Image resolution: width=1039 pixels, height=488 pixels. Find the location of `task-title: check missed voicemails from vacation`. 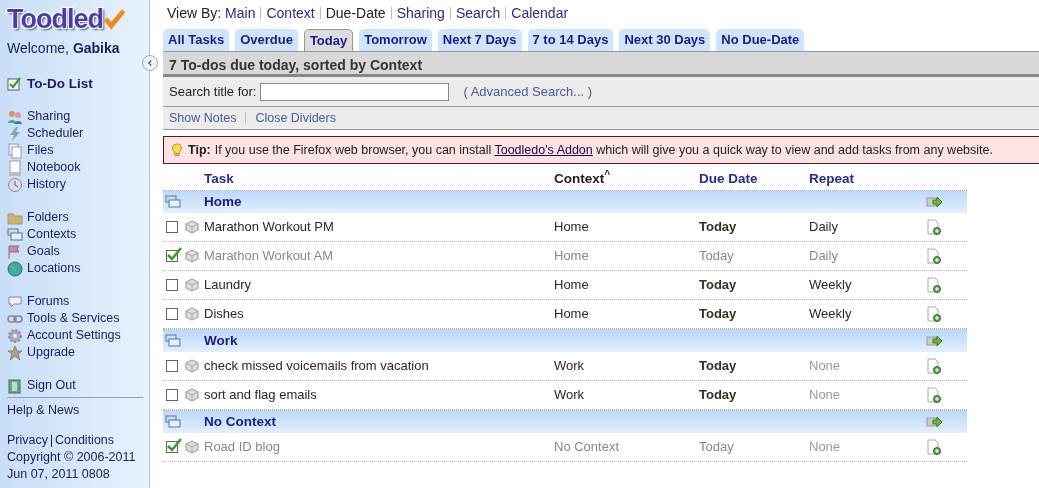

task-title: check missed voicemails from vacation is located at coordinates (316, 366).